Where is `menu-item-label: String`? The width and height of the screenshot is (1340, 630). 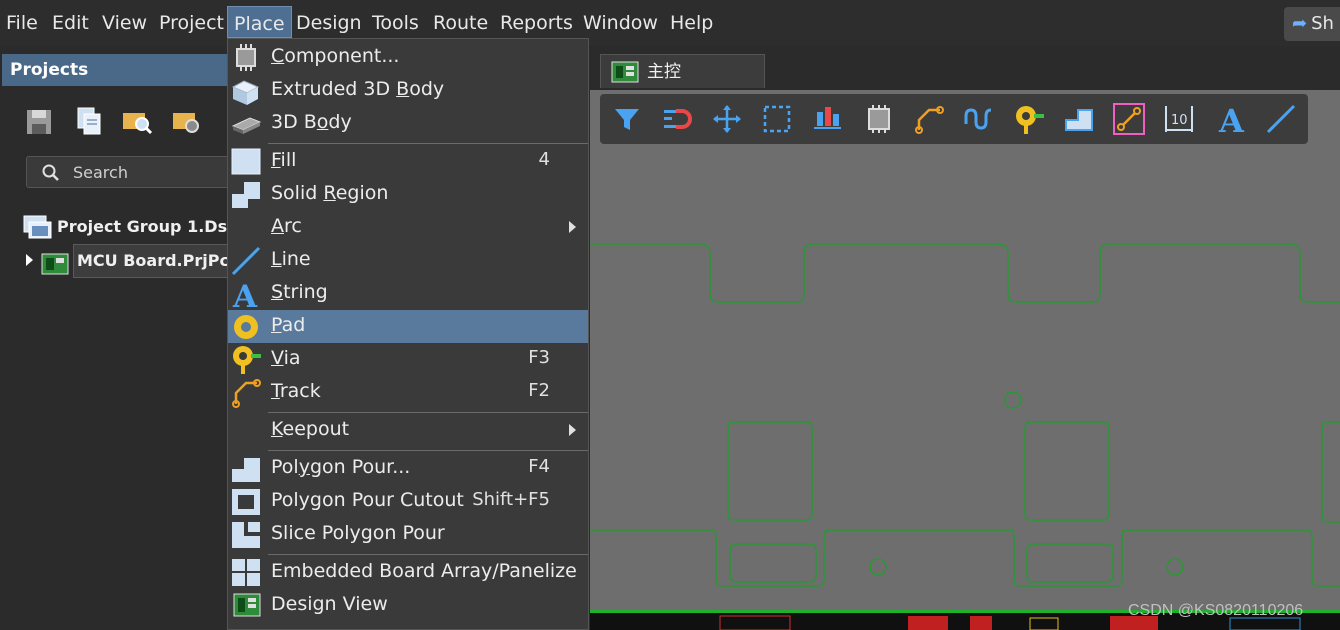
menu-item-label: String is located at coordinates (299, 292).